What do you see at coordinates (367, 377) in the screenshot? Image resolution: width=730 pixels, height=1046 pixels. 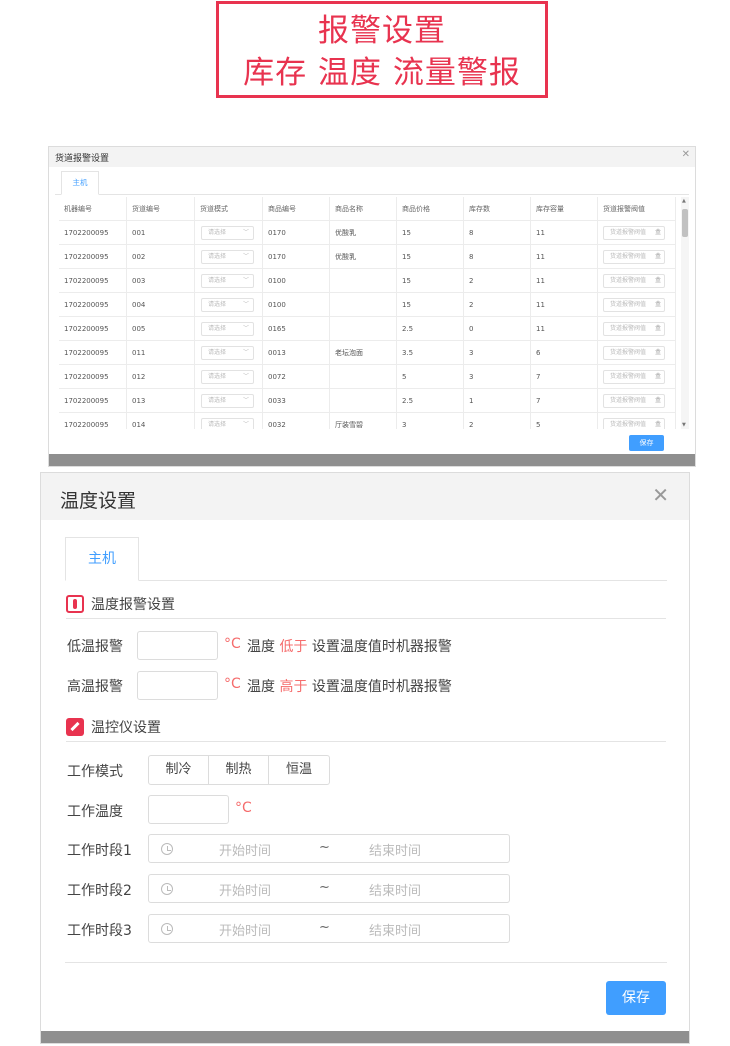 I see `table-row: 1702200095 012 请选择 ﹀ 0072 5 3 7 货道报警阀值盒` at bounding box center [367, 377].